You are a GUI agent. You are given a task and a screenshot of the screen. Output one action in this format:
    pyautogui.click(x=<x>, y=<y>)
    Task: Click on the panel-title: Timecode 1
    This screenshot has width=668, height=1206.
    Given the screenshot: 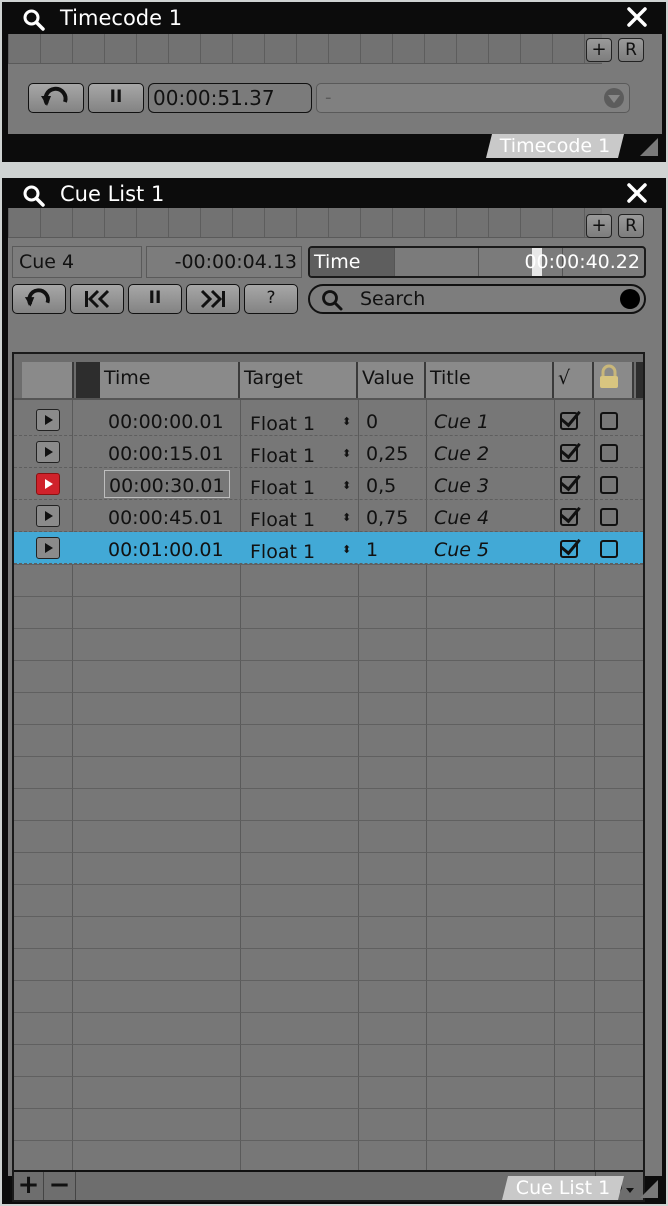 What is the action you would take?
    pyautogui.click(x=121, y=18)
    